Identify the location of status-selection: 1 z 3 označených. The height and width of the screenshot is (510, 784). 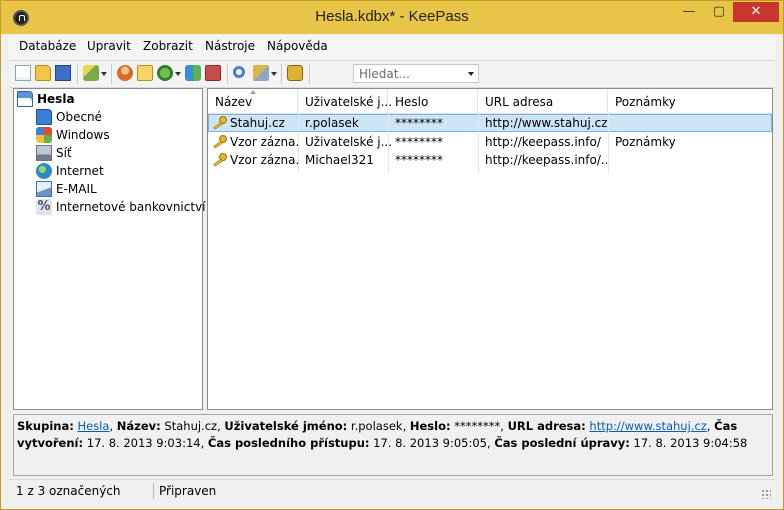
(68, 491).